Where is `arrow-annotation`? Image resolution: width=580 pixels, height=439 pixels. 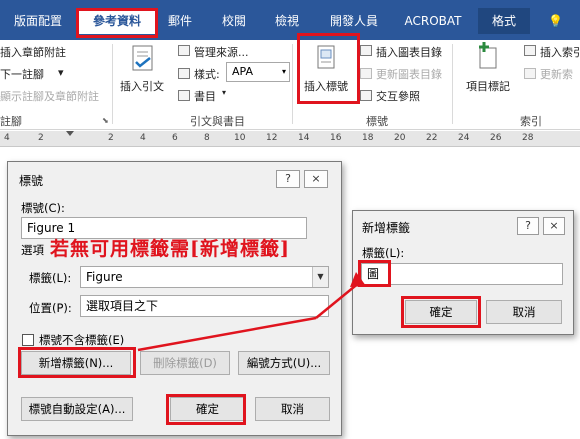
arrow-annotation is located at coordinates (251, 312).